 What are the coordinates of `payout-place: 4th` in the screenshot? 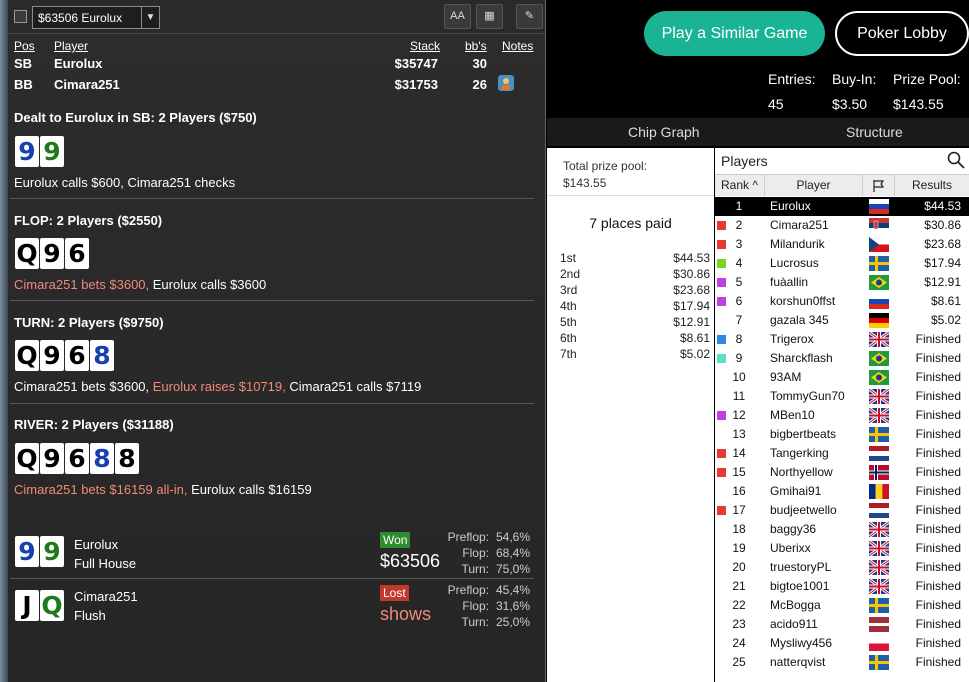 It's located at (568, 306).